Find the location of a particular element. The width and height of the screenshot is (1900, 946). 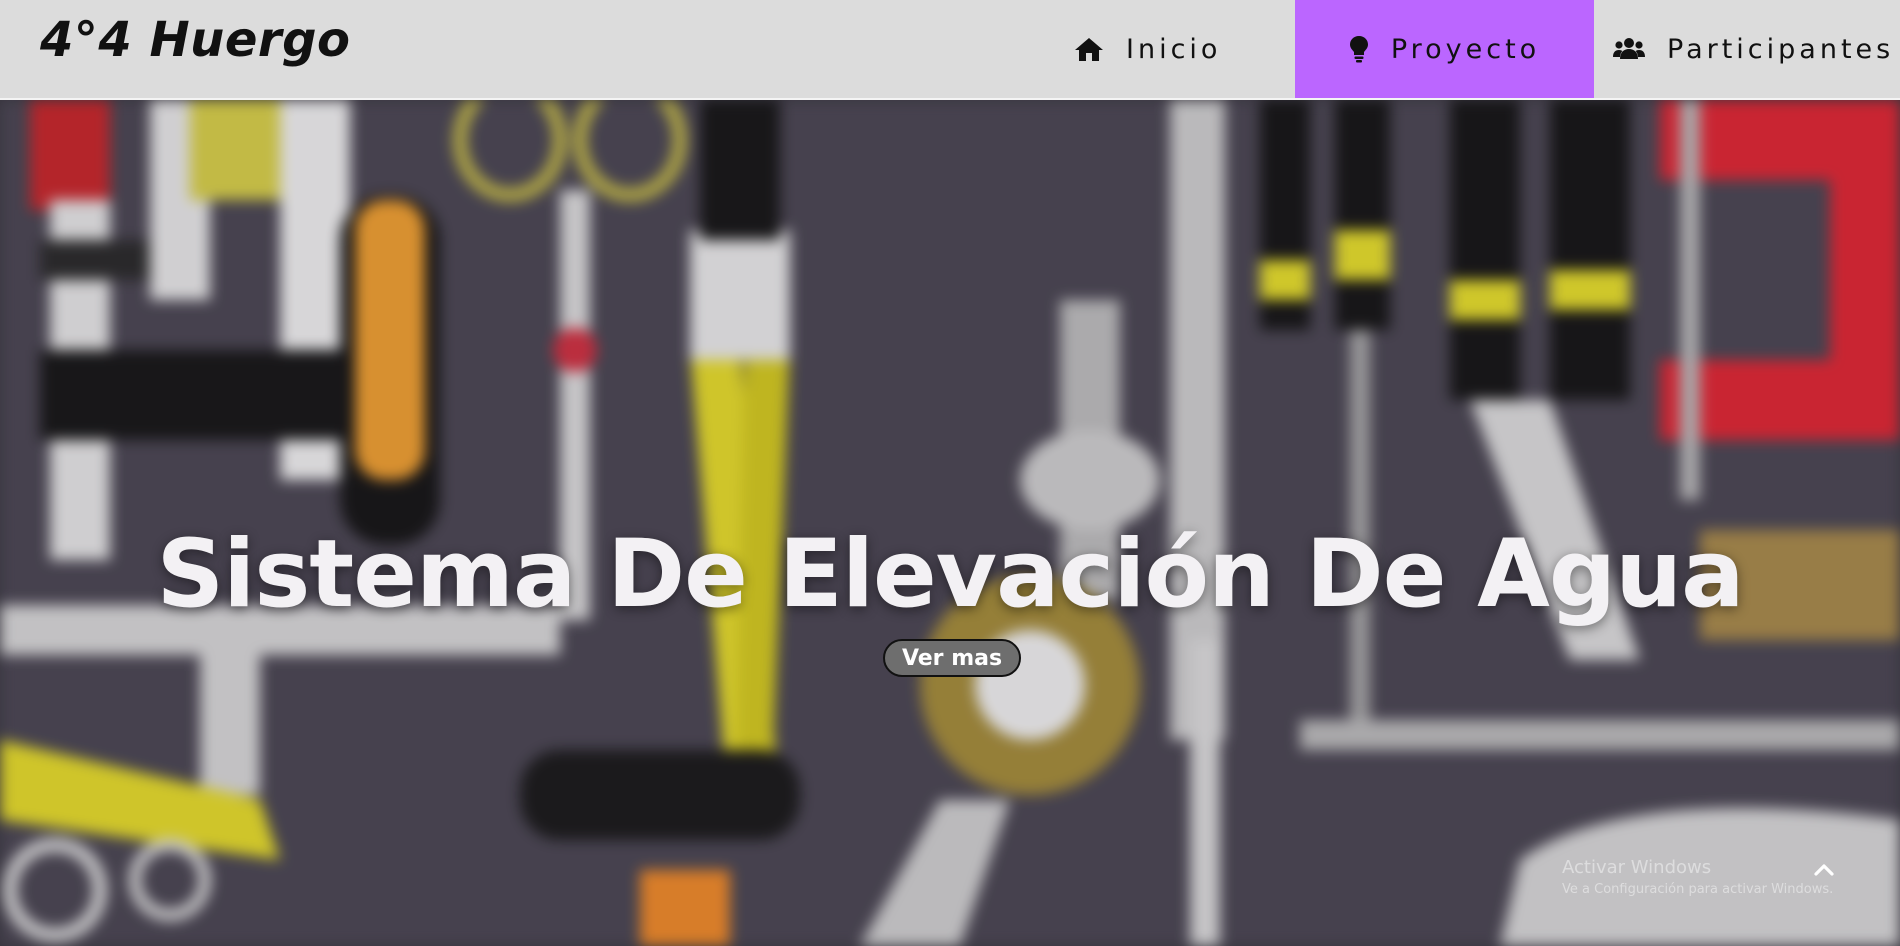

watermark-title: Activar Windows is located at coordinates (1637, 867).